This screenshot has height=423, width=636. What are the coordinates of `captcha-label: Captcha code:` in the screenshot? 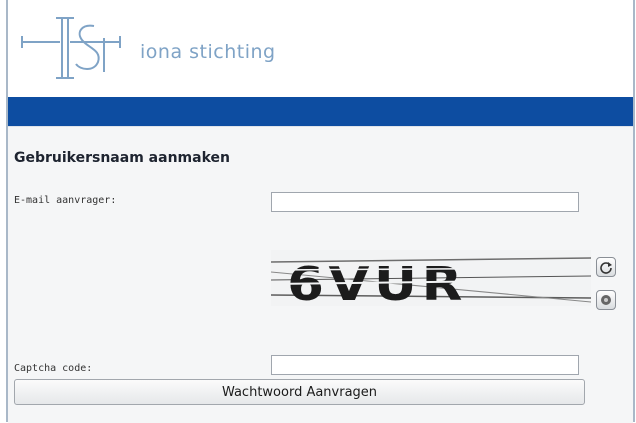 It's located at (53, 368).